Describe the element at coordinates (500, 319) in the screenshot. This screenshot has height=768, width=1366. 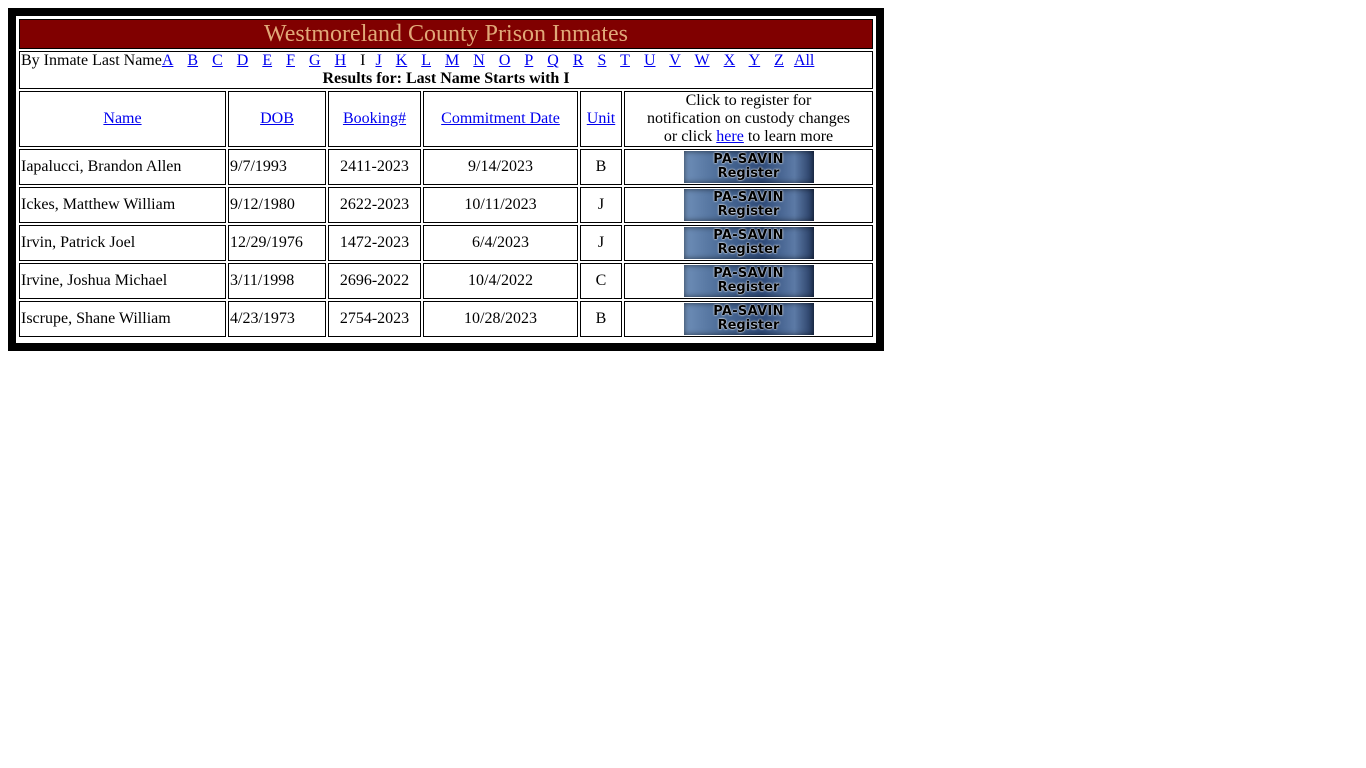
I see `commitment-date-cell: 10/28/2023` at that location.